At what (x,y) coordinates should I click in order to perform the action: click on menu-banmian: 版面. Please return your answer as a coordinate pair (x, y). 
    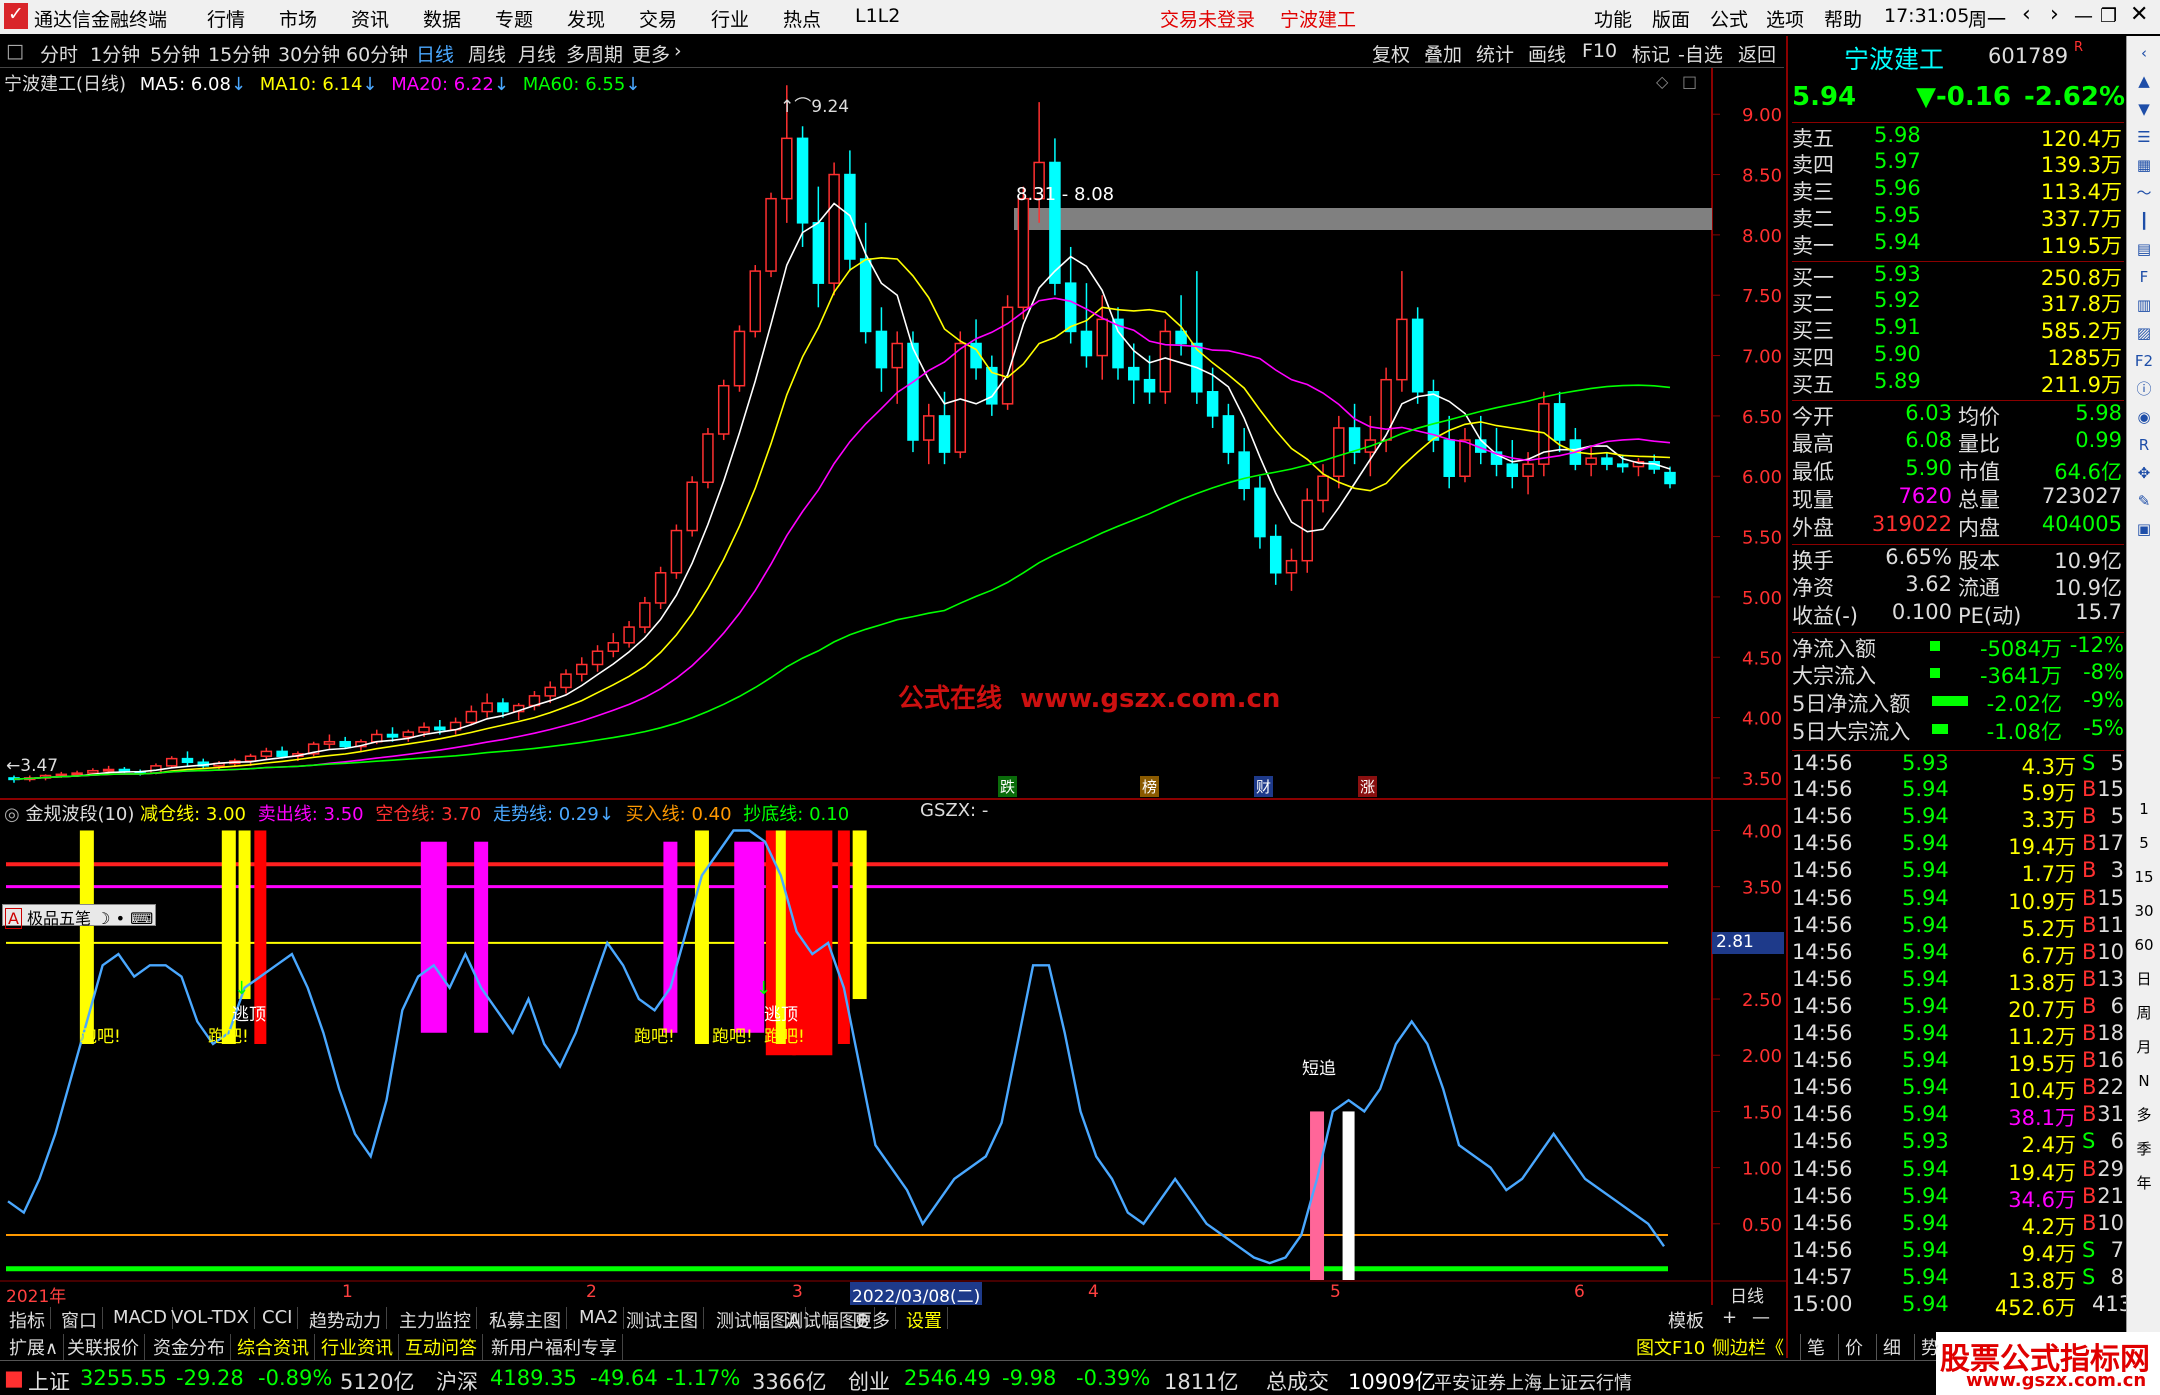
    Looking at the image, I should click on (1671, 18).